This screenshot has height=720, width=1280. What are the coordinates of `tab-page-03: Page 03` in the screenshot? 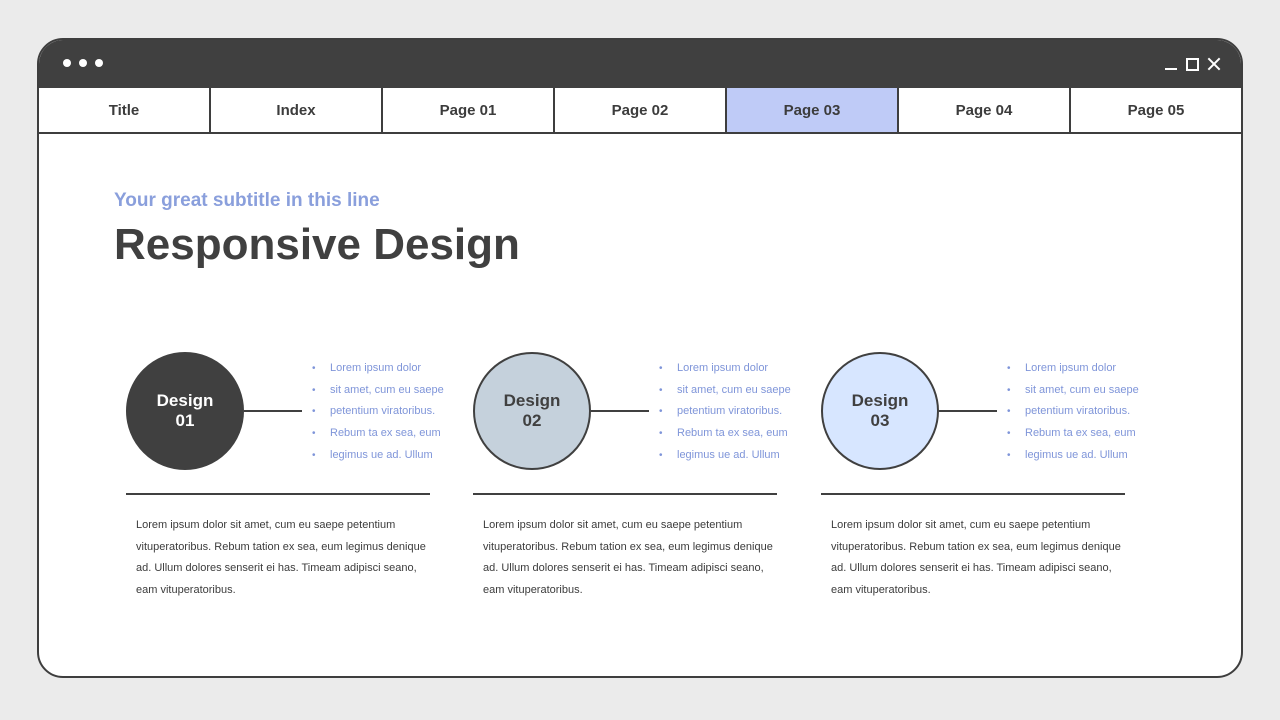 It's located at (813, 110).